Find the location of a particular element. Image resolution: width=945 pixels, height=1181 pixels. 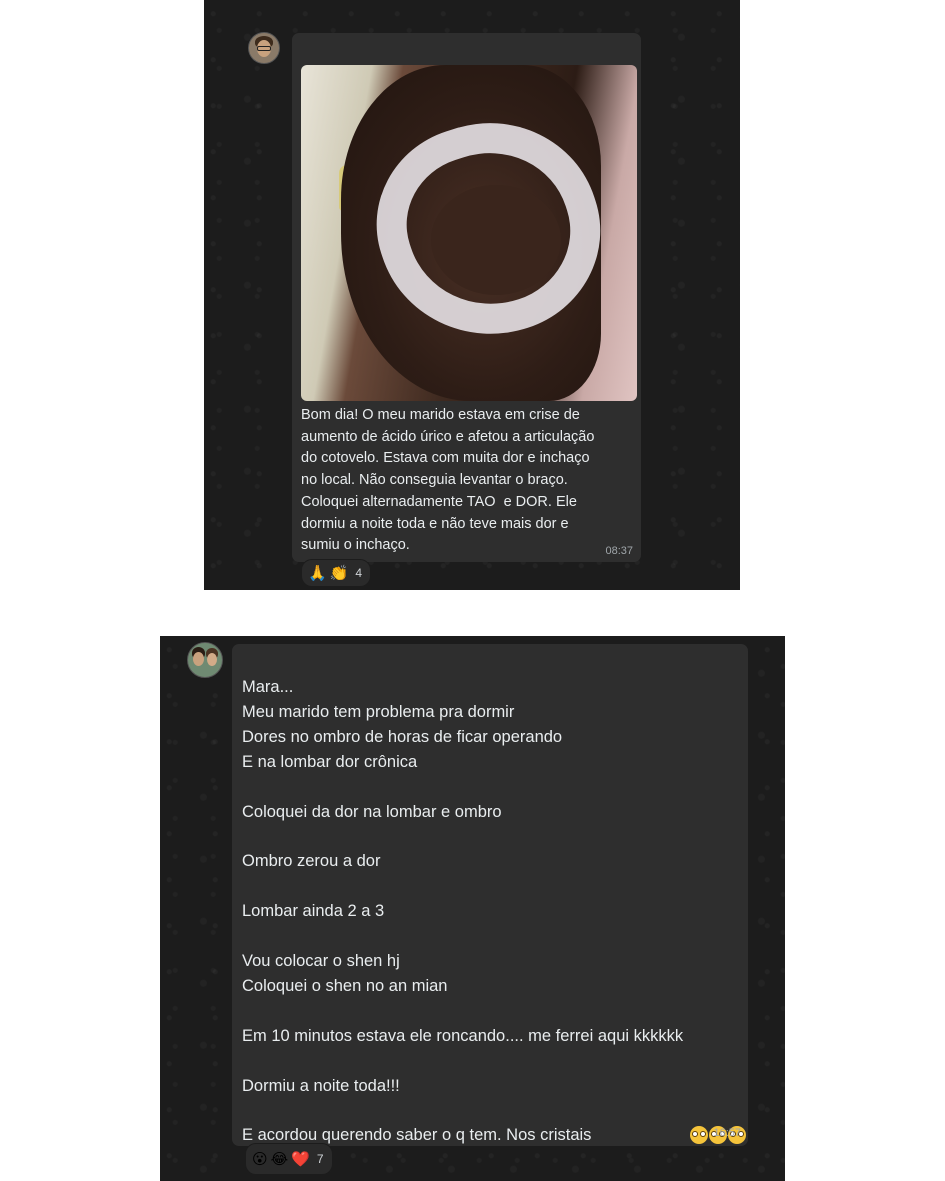

photo-elbow-patch is located at coordinates (496, 240).